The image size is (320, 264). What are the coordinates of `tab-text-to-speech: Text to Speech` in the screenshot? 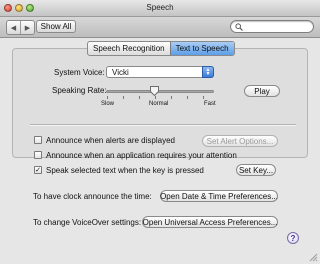 It's located at (201, 48).